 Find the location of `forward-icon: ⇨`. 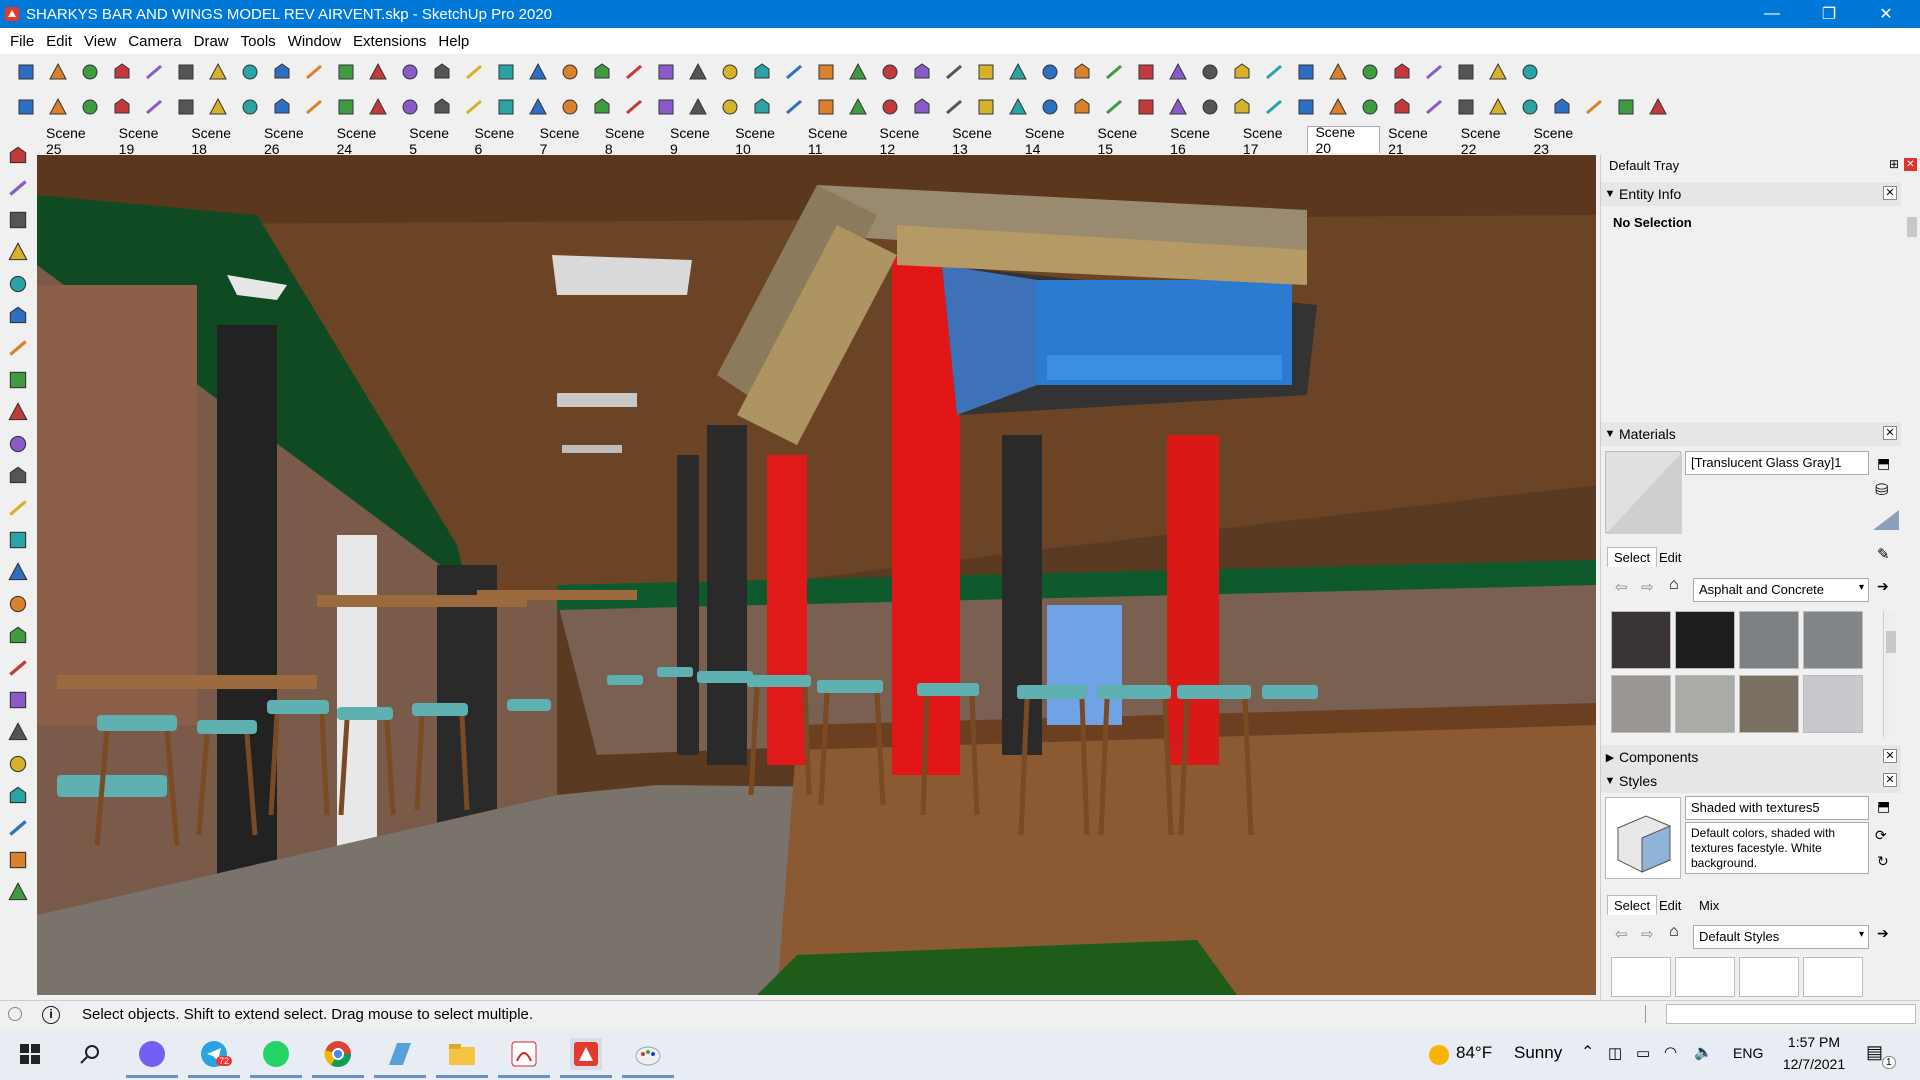

forward-icon: ⇨ is located at coordinates (1647, 587).